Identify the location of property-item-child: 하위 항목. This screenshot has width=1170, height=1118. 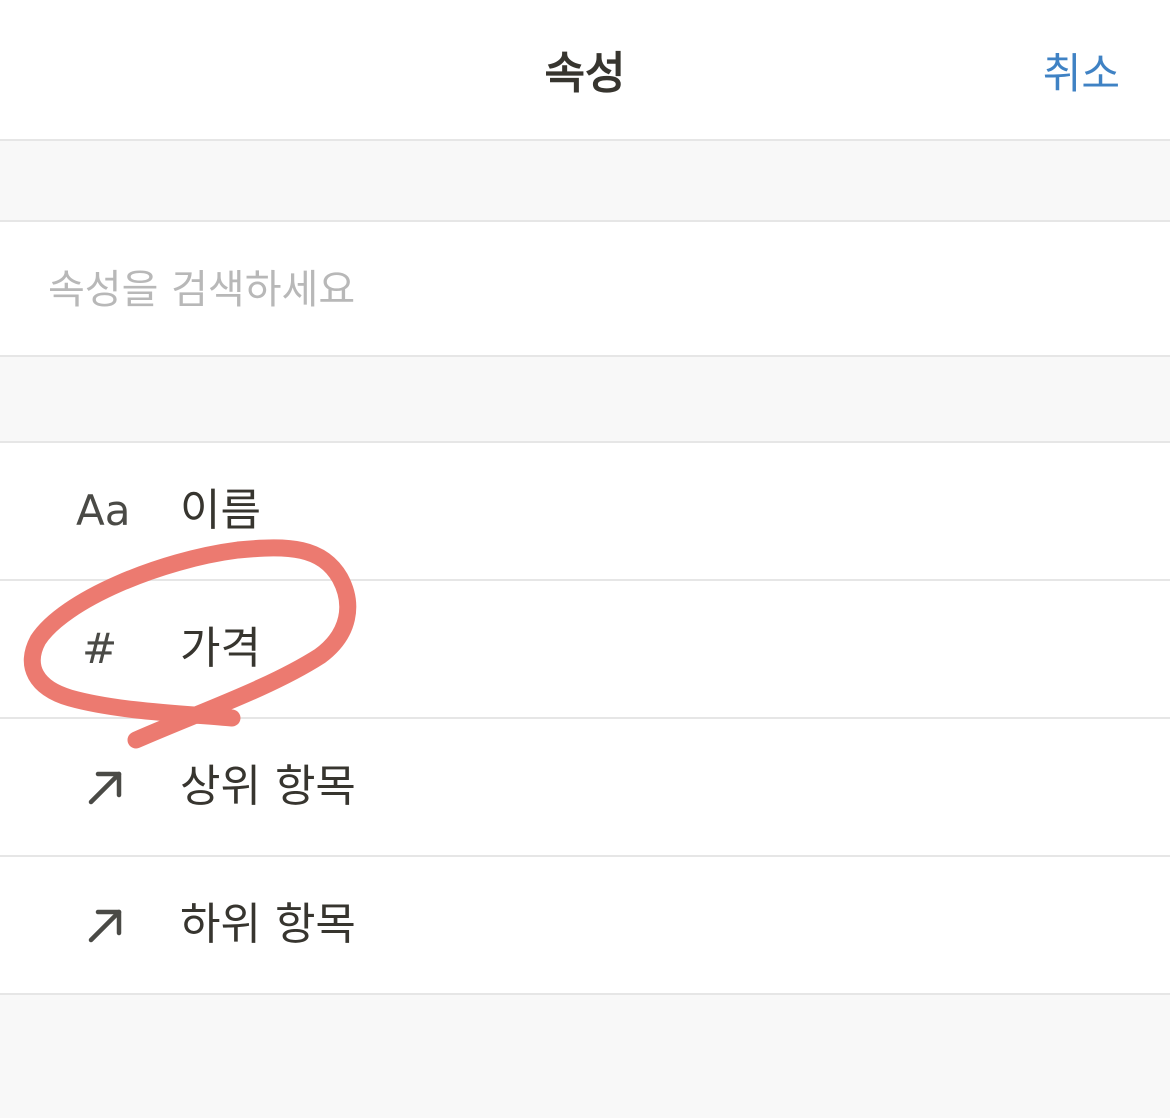
(585, 926).